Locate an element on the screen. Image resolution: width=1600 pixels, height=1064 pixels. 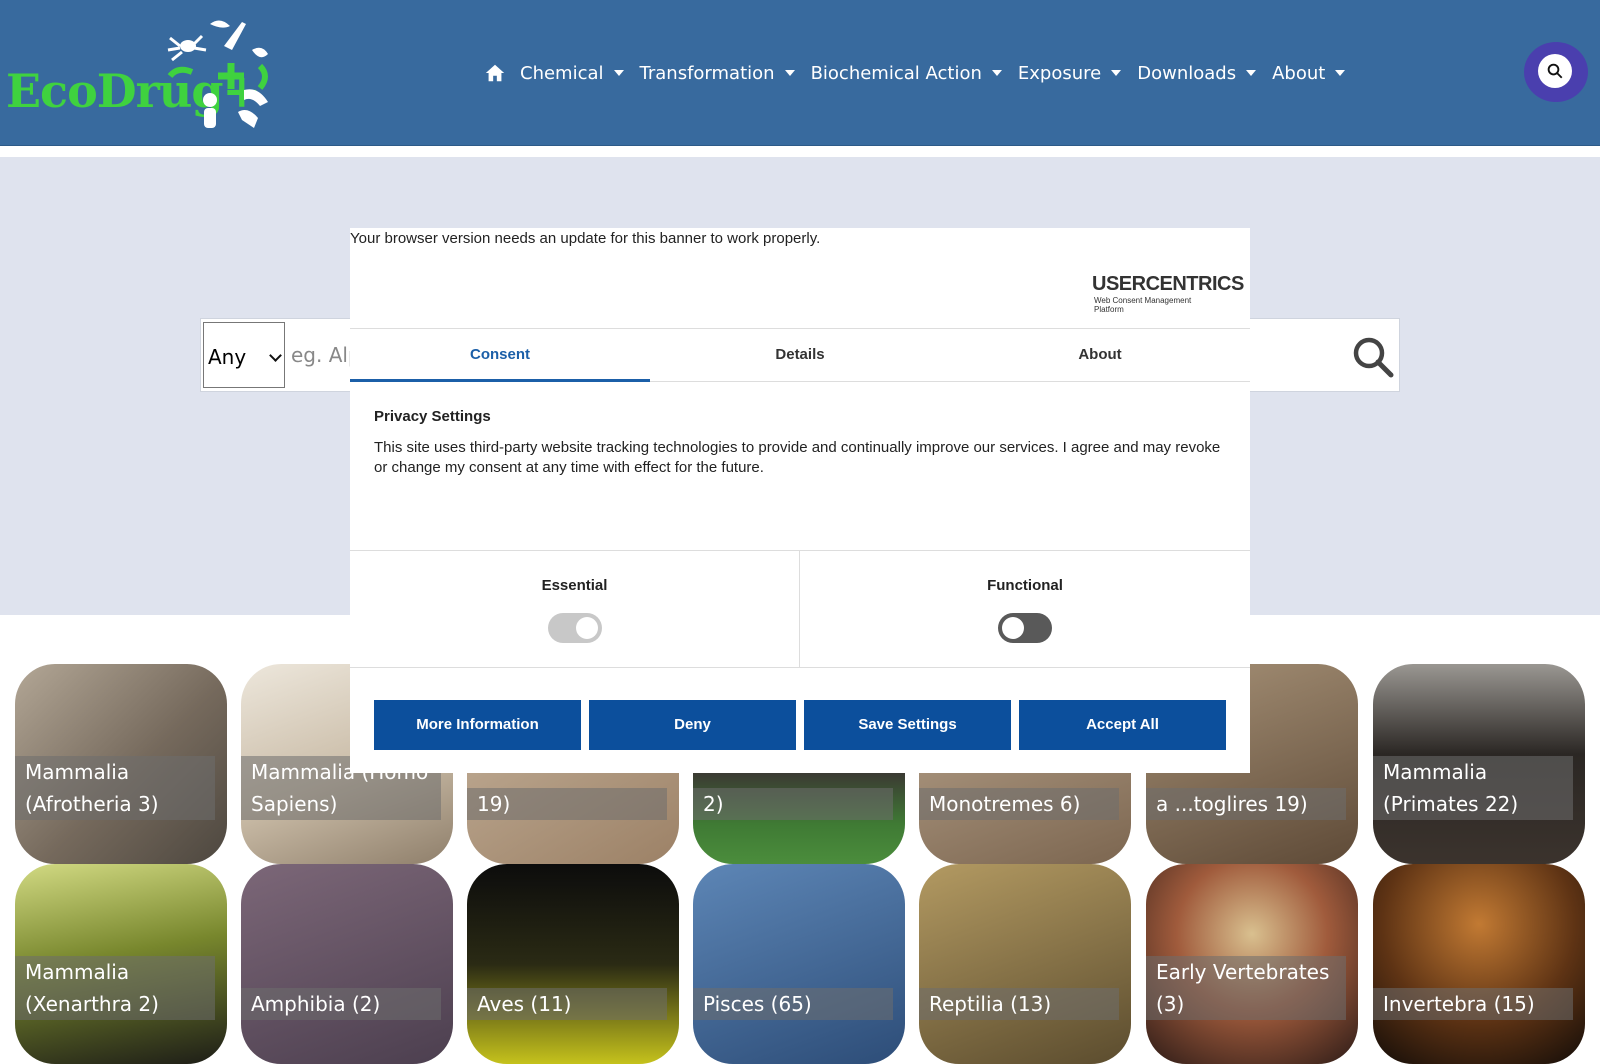
active-tab-indicator is located at coordinates (500, 380).